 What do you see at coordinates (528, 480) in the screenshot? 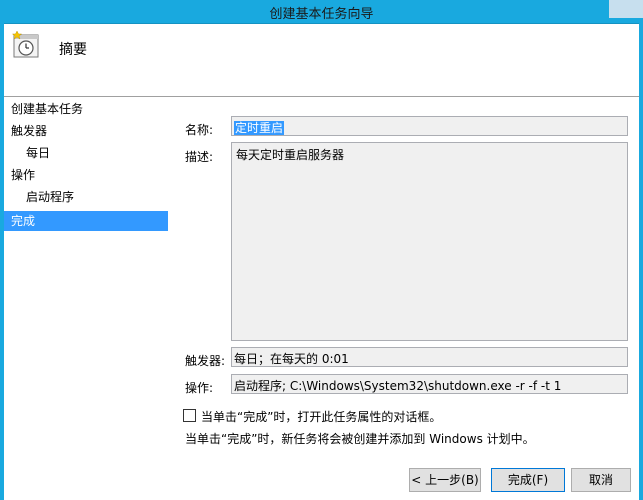
I see `finish-button: 完成(F)` at bounding box center [528, 480].